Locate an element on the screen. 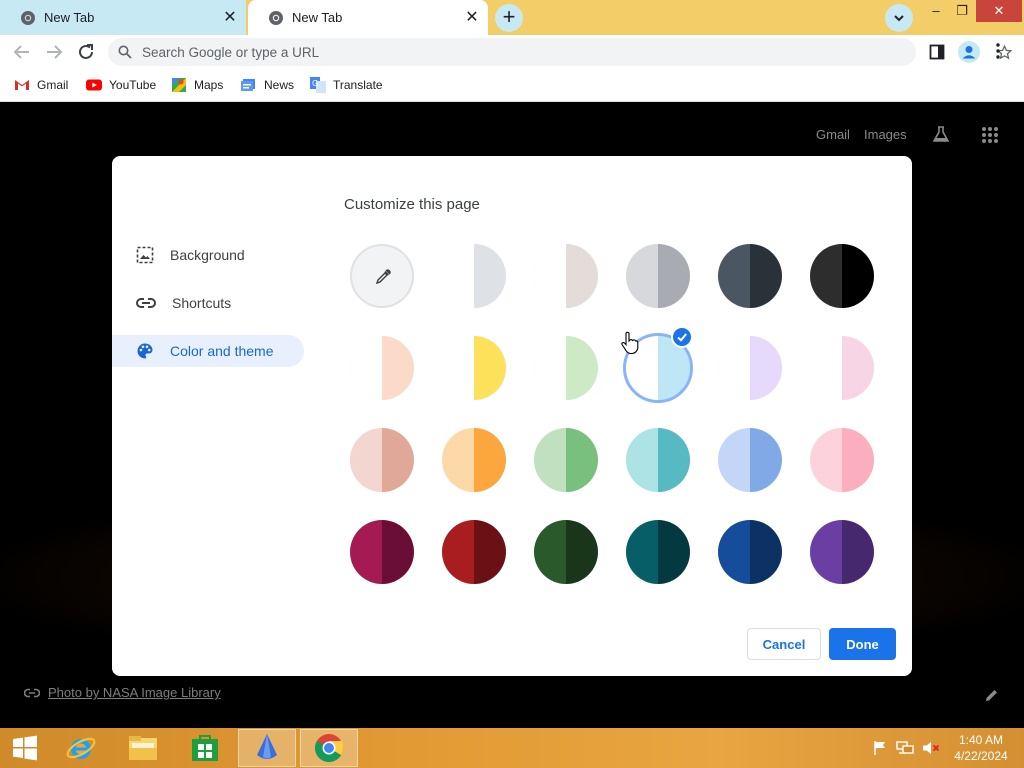 The width and height of the screenshot is (1024, 768). forward-arrow-icon is located at coordinates (54, 52).